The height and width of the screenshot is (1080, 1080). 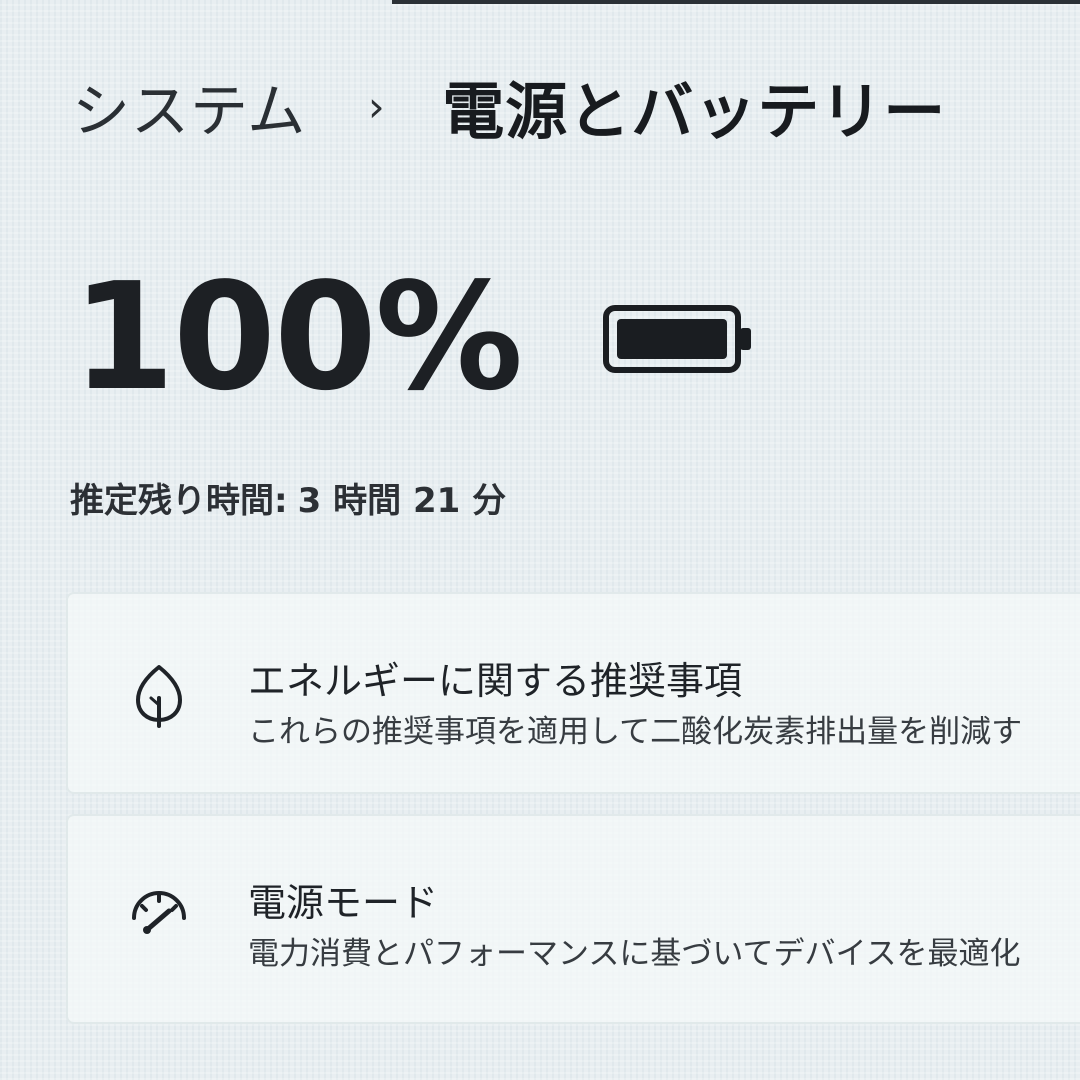 What do you see at coordinates (402, 500) in the screenshot?
I see `remaining-time-value: 3 時間 21 分` at bounding box center [402, 500].